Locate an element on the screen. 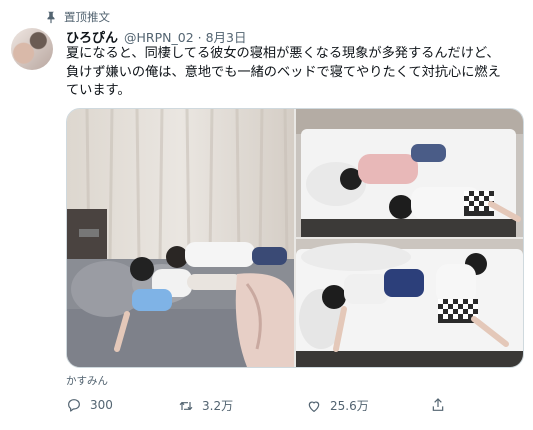 The width and height of the screenshot is (533, 430). tweet-text-line: ています。 is located at coordinates (98, 90).